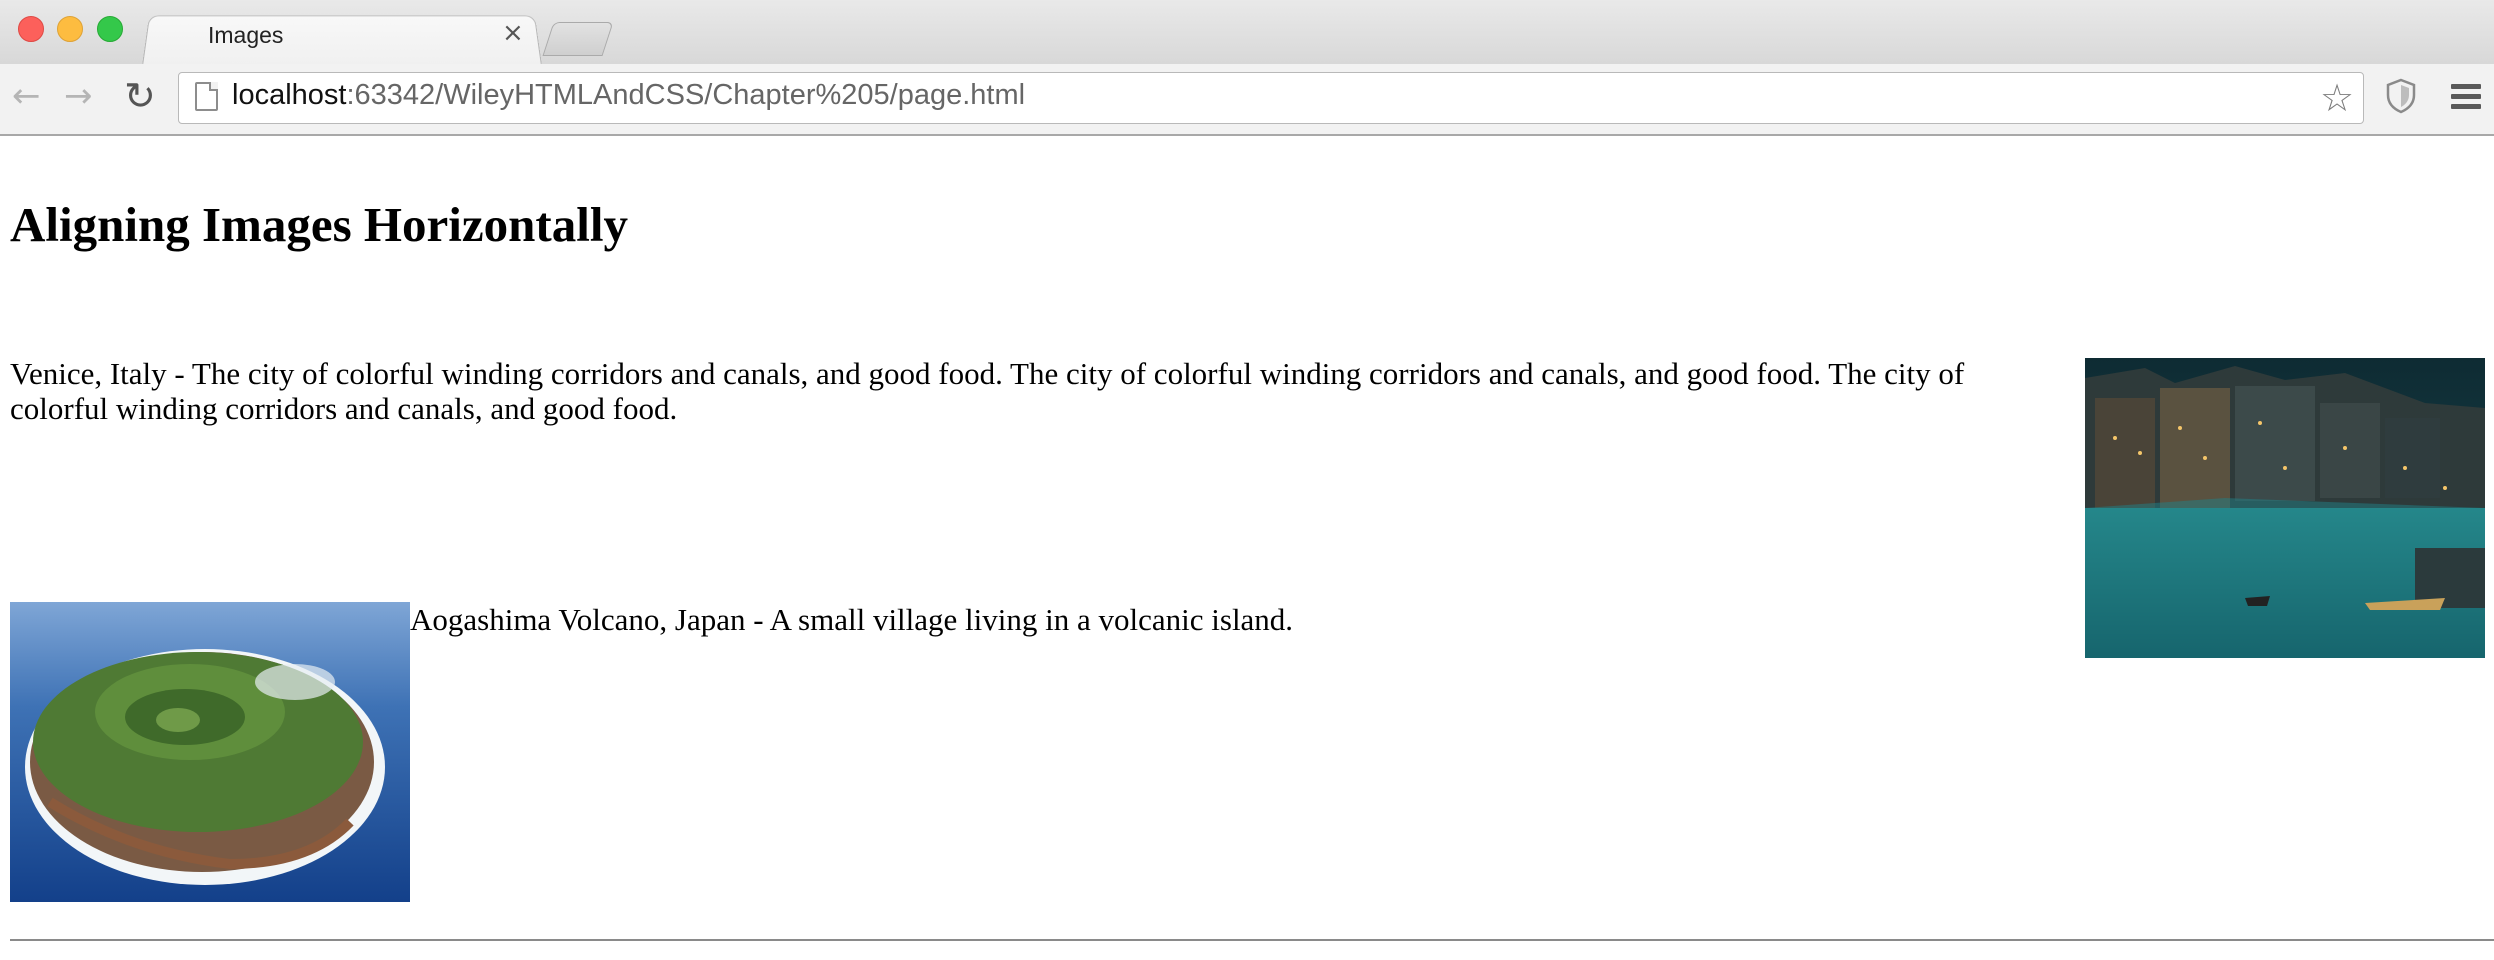 The image size is (2494, 960). What do you see at coordinates (1252, 940) in the screenshot?
I see `horizontal-rule` at bounding box center [1252, 940].